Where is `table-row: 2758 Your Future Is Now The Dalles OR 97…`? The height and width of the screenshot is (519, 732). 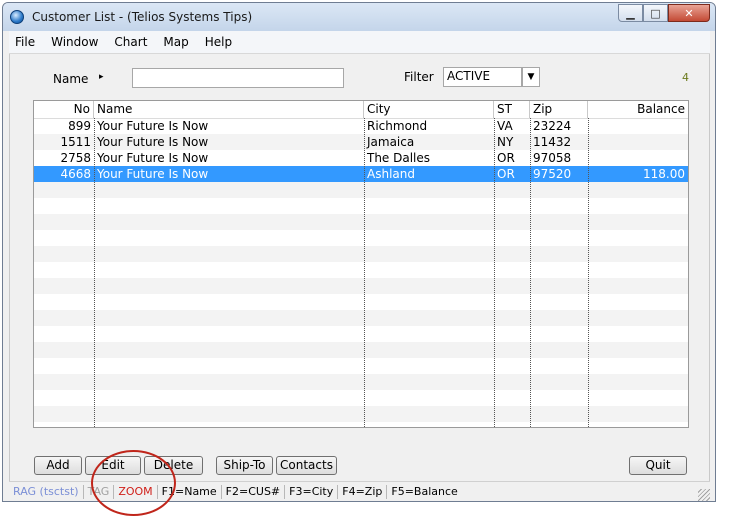 table-row: 2758 Your Future Is Now The Dalles OR 97… is located at coordinates (361, 158).